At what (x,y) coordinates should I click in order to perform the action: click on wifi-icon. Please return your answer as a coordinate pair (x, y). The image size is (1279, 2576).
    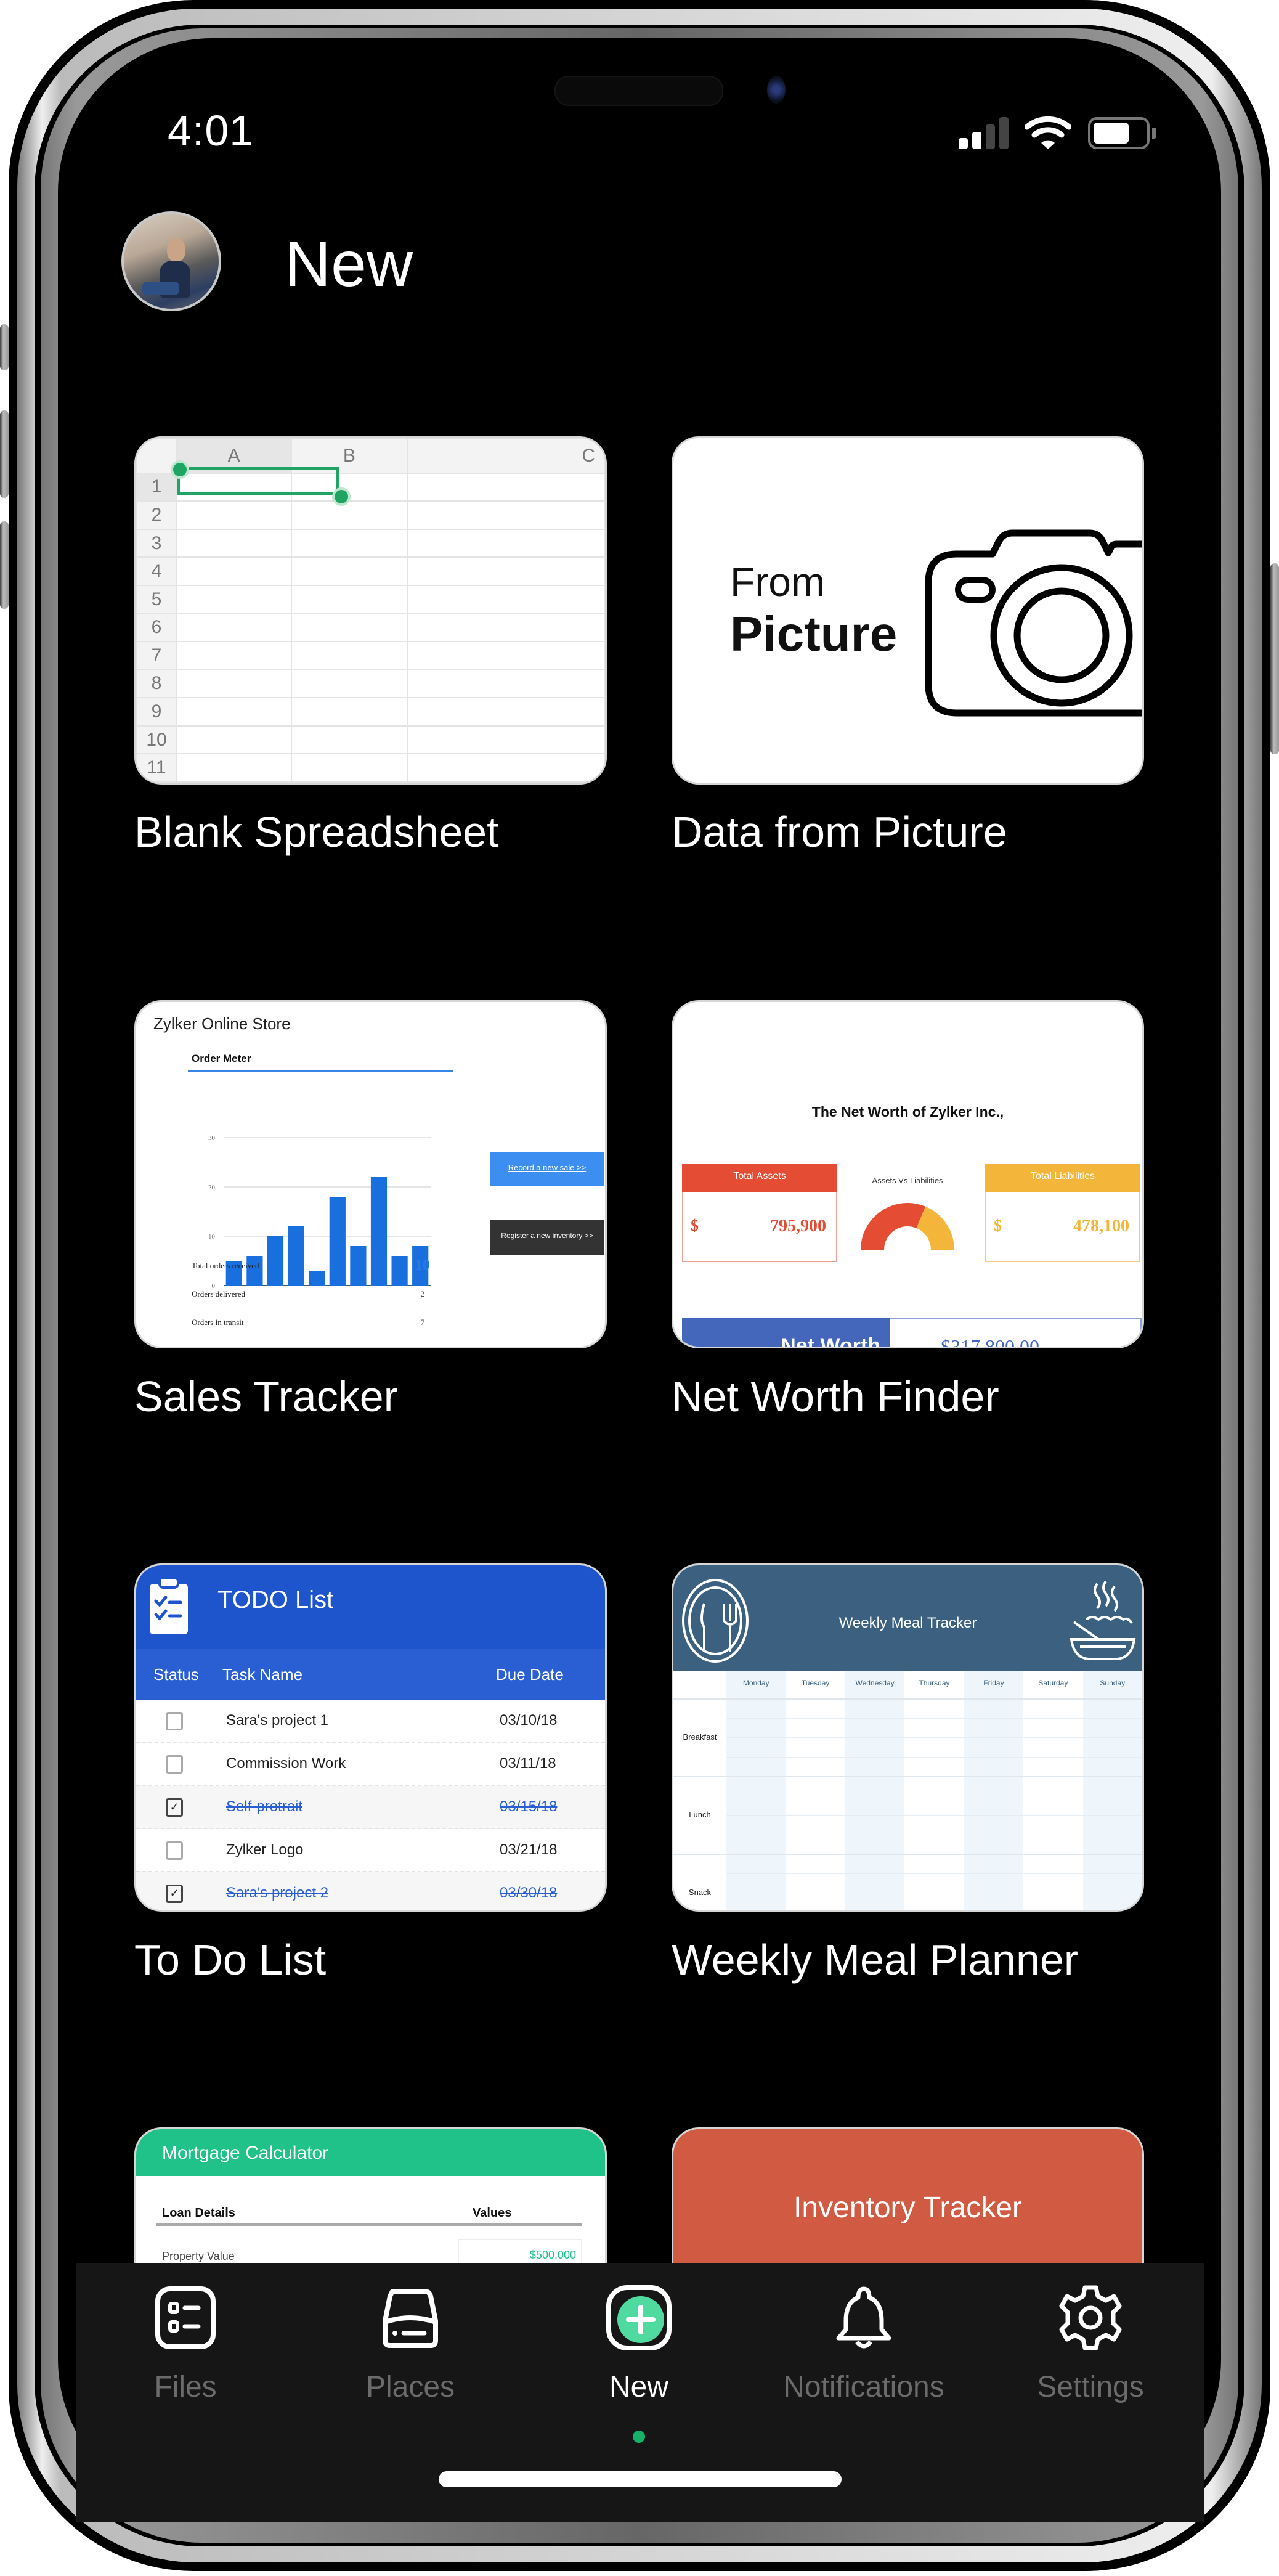
    Looking at the image, I should click on (1048, 134).